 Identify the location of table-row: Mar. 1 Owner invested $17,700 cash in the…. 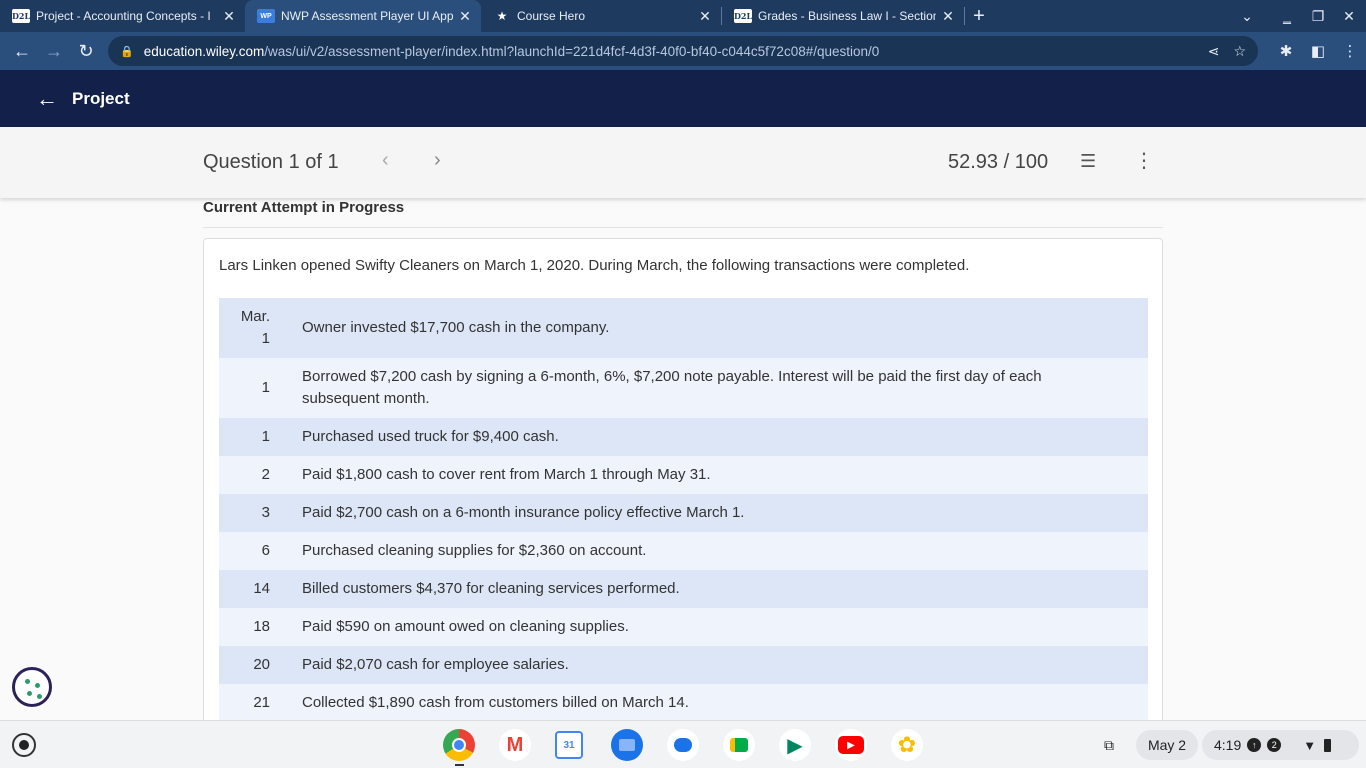
(683, 328).